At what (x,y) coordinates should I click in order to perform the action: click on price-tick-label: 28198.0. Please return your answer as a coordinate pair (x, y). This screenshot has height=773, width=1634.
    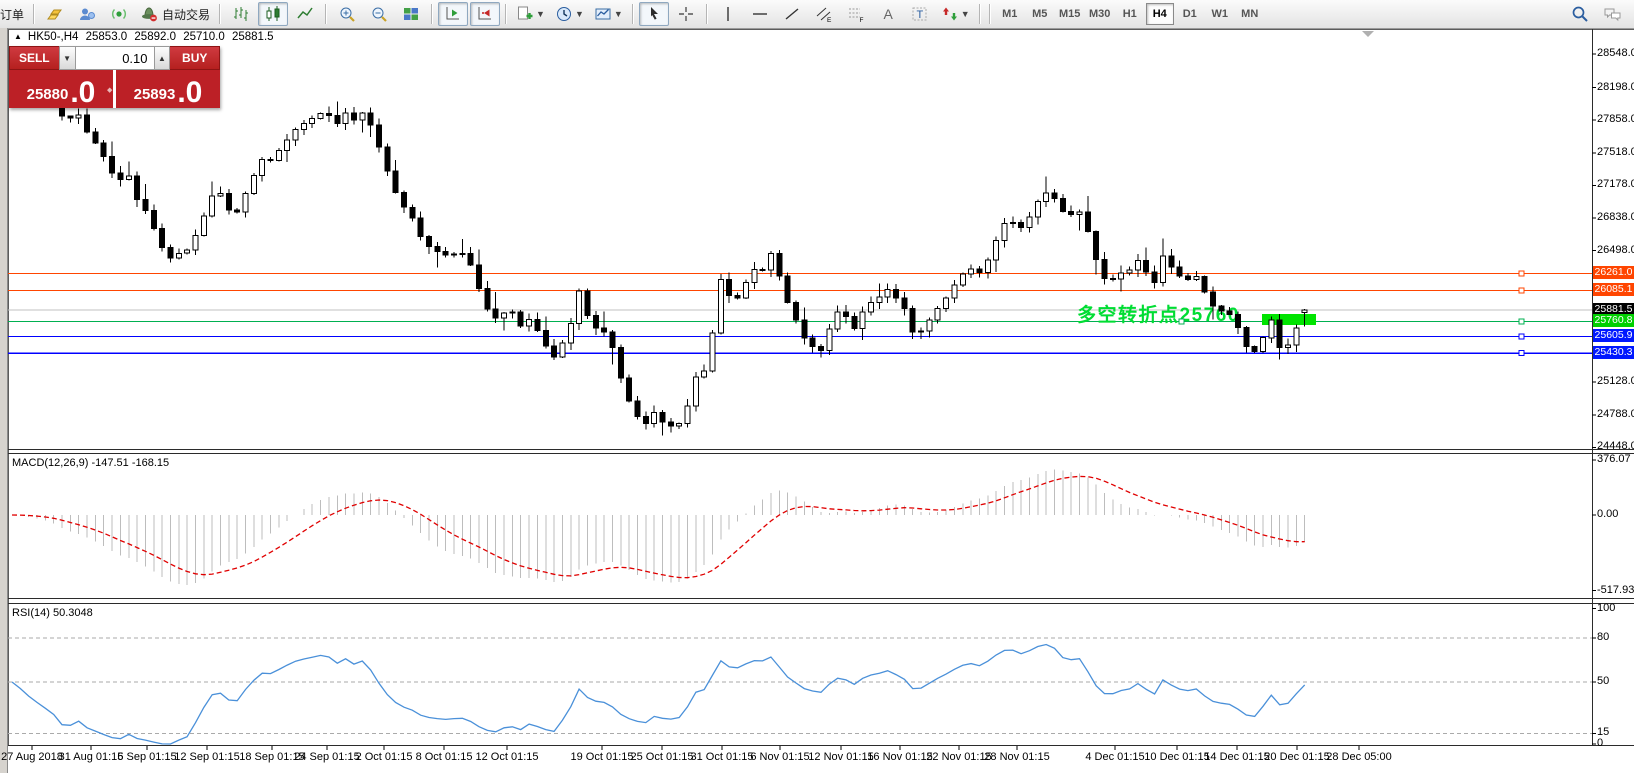
    Looking at the image, I should click on (1615, 87).